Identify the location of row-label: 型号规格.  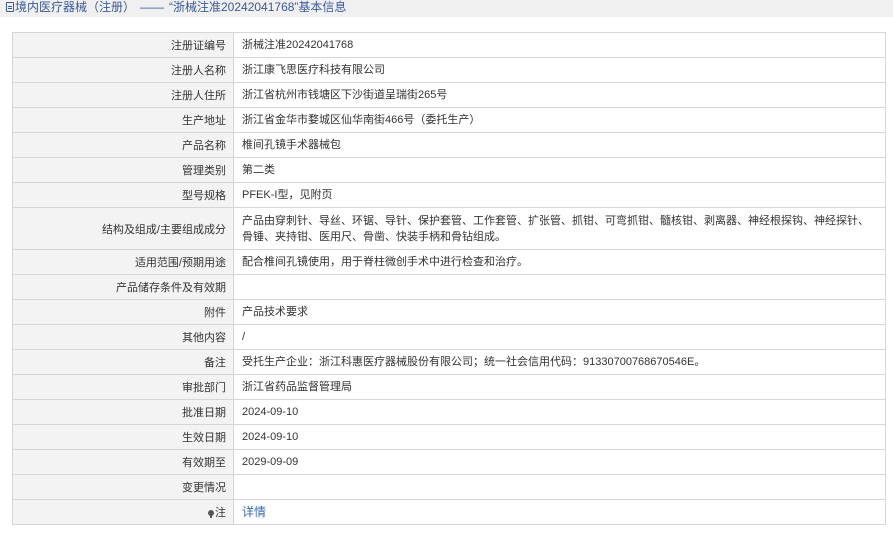
(123, 195).